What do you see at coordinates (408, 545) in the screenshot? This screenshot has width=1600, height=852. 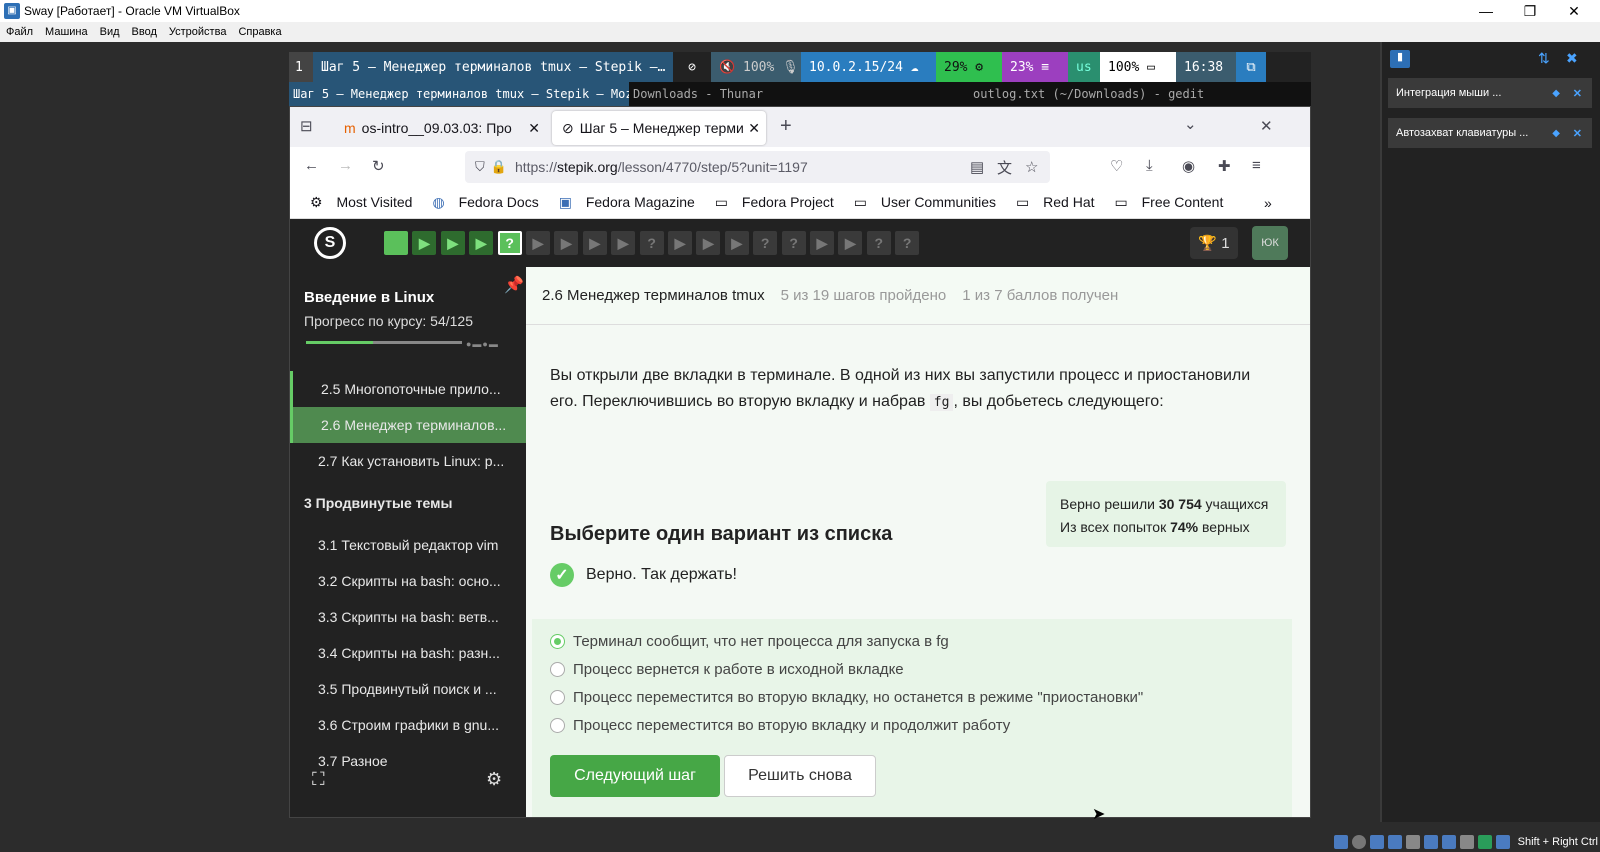 I see `sidebar-item: 3.1 Текстовый редактор vim` at bounding box center [408, 545].